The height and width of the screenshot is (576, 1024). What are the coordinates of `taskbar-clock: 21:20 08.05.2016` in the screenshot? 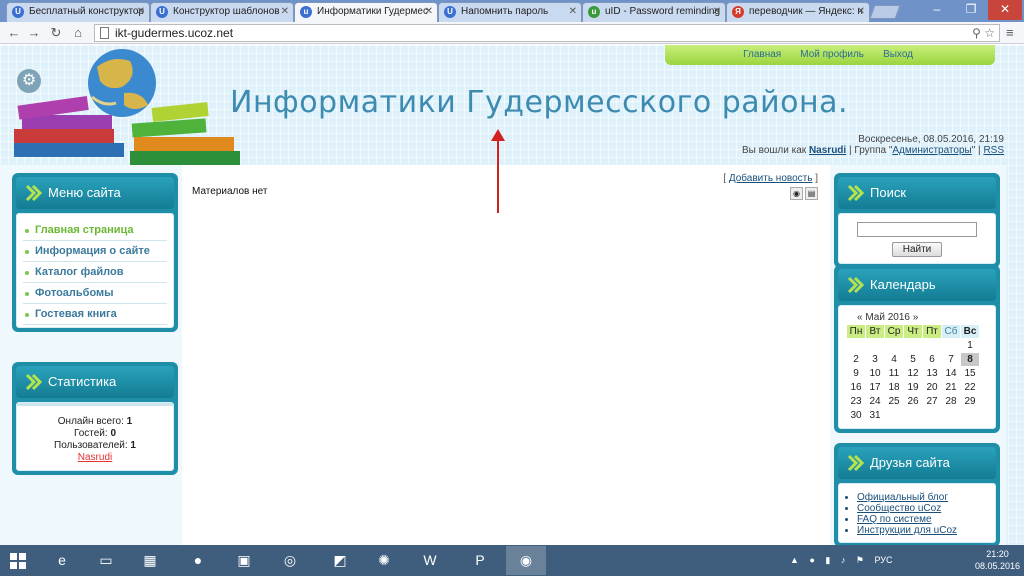 It's located at (997, 560).